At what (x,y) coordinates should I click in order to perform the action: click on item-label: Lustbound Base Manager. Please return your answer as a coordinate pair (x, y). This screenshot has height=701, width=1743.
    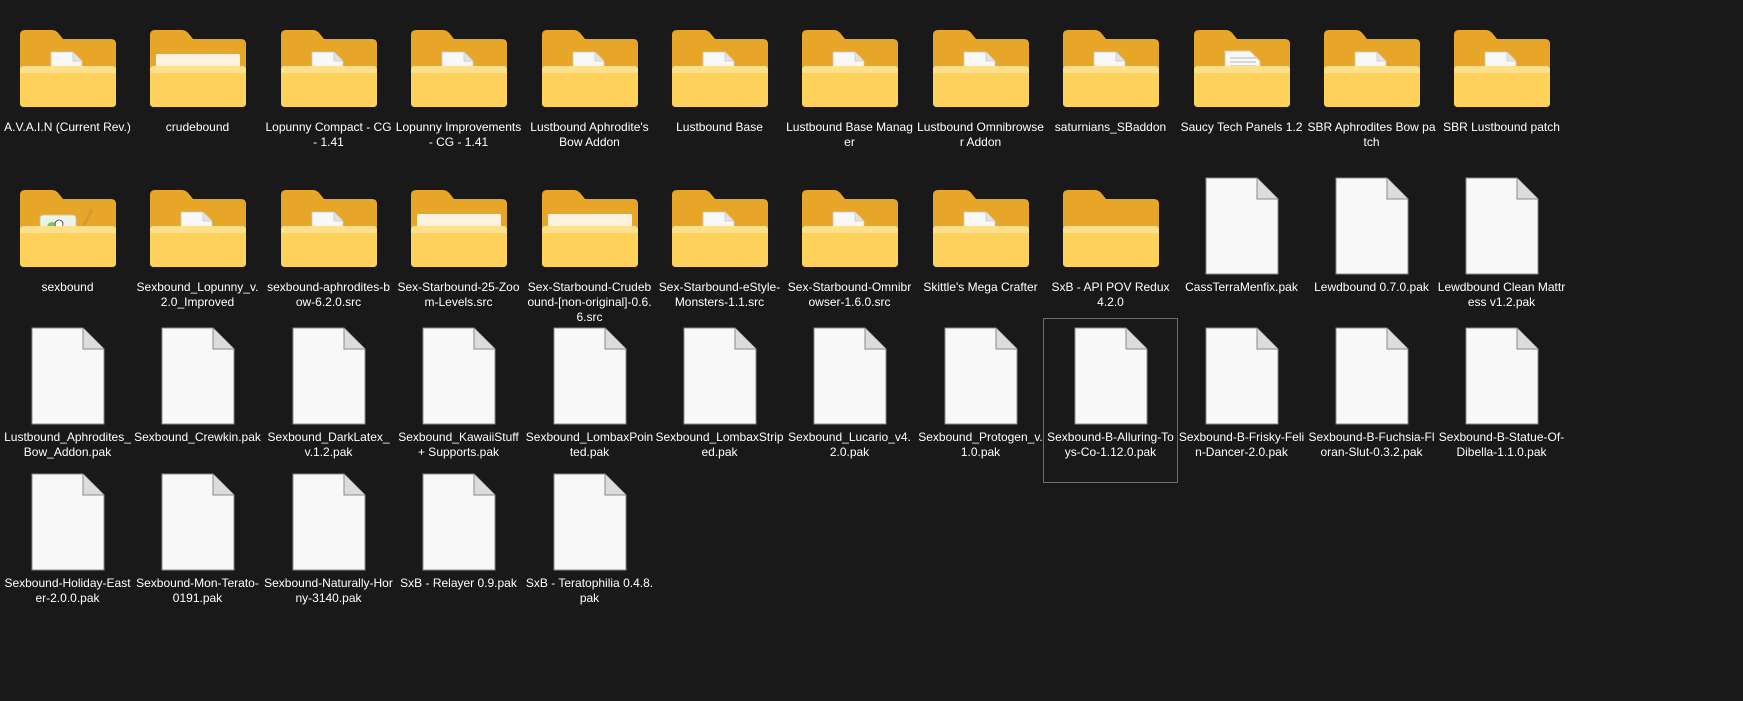
    Looking at the image, I should click on (849, 134).